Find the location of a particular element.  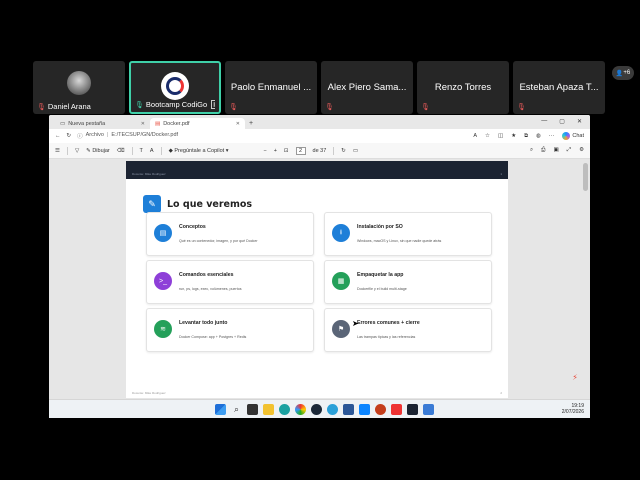

page-total: de 37 is located at coordinates (319, 150).